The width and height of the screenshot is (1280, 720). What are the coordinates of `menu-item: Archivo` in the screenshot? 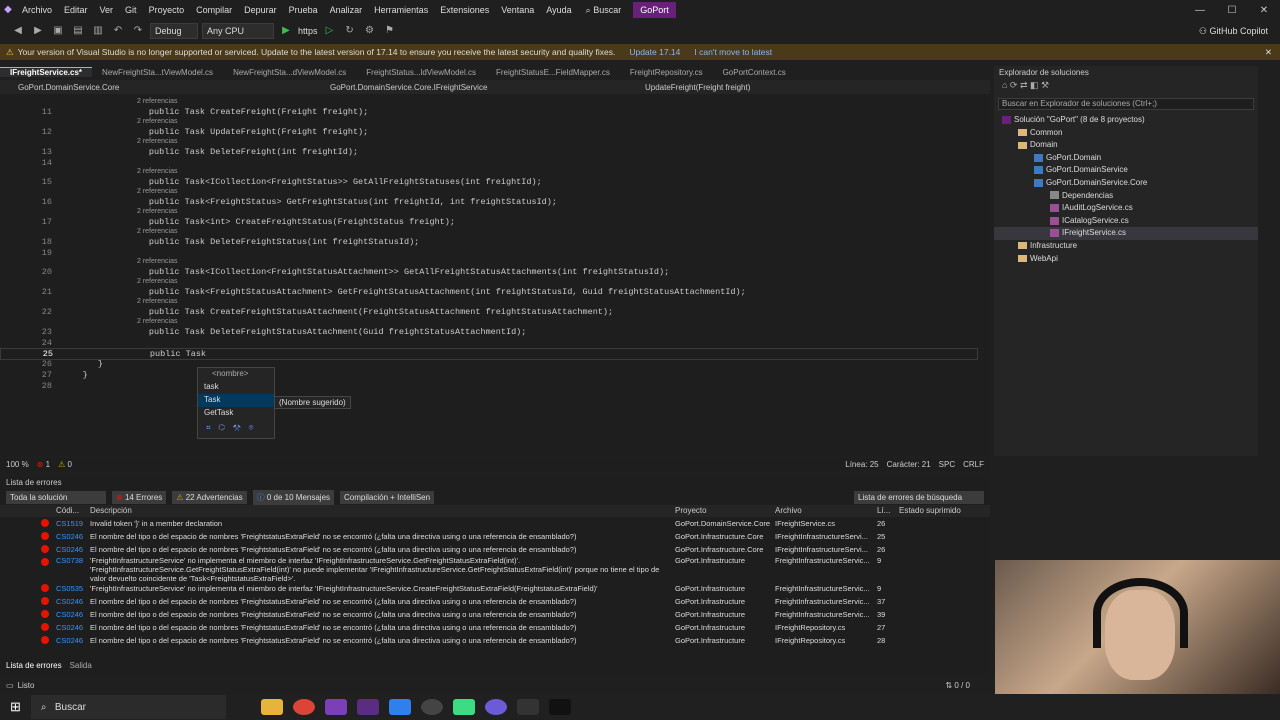 It's located at (37, 10).